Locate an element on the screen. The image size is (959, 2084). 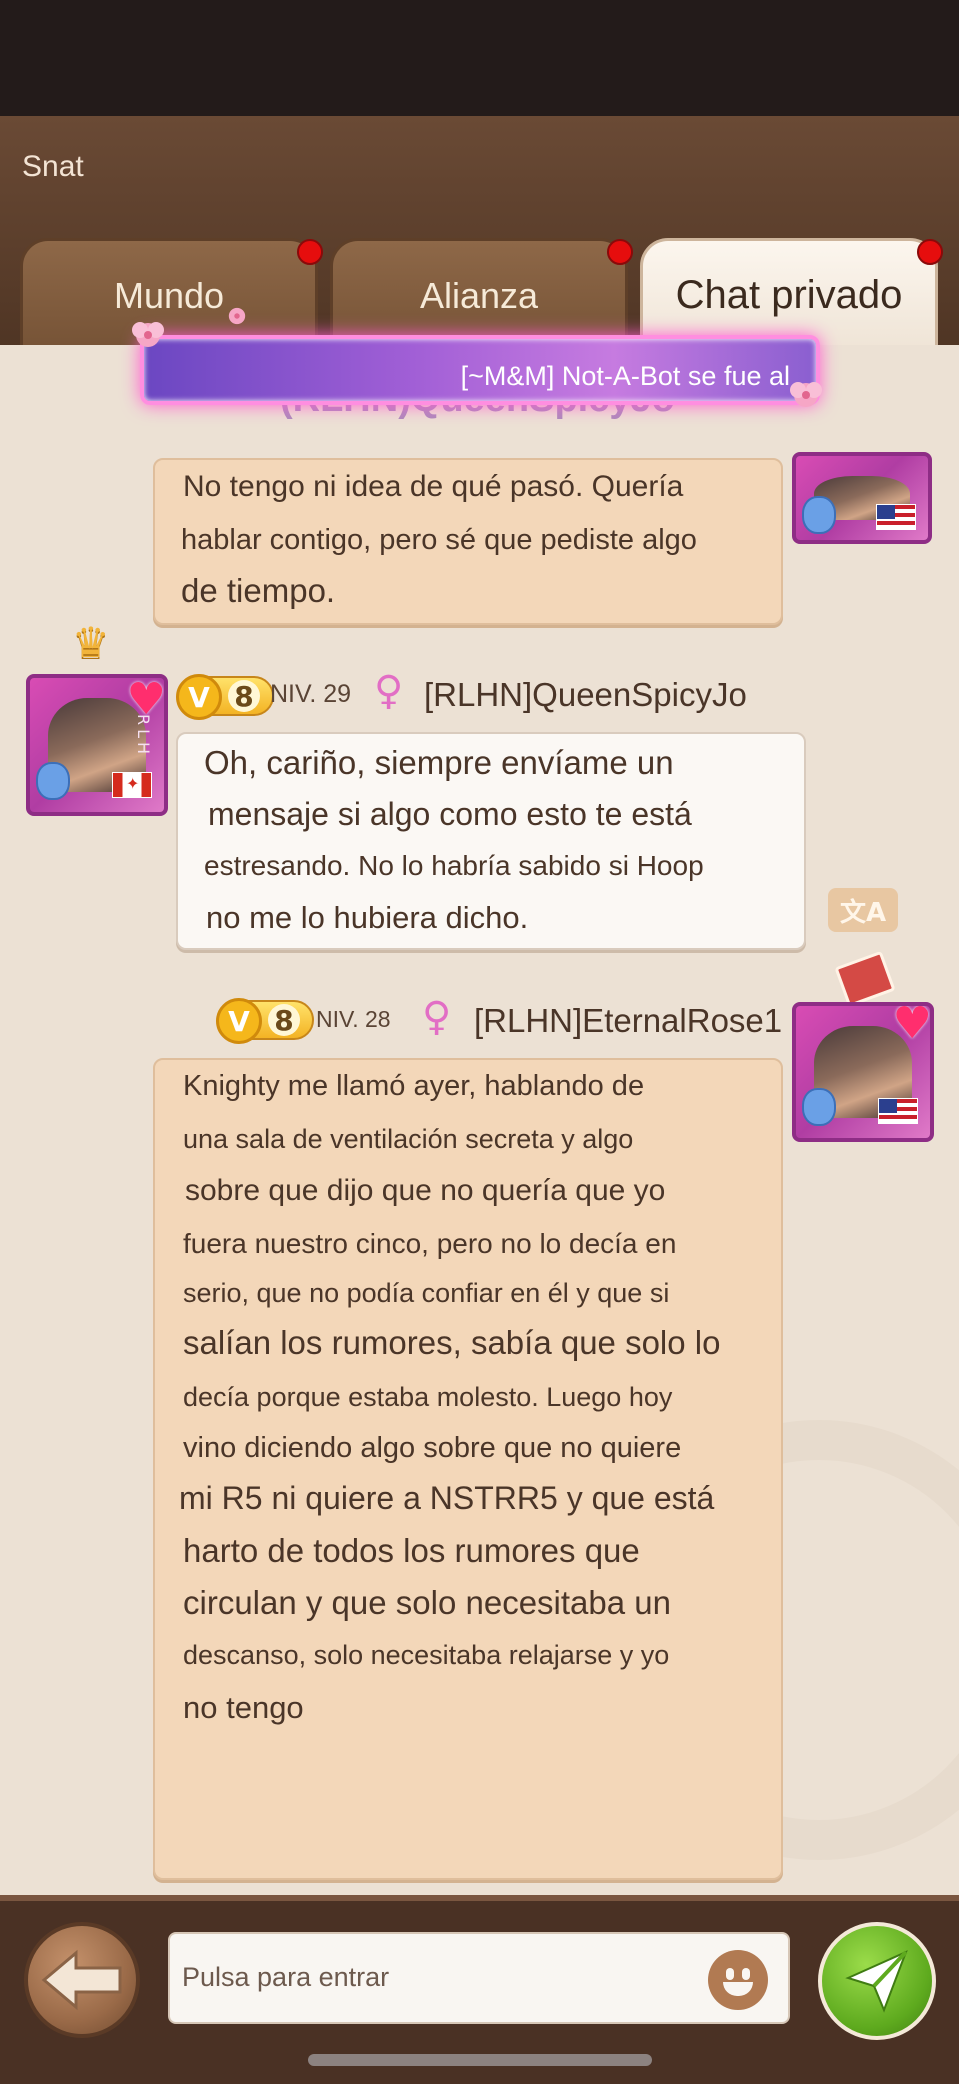
sender-name: [RLHN]QueenSpicyJo is located at coordinates (585, 695).